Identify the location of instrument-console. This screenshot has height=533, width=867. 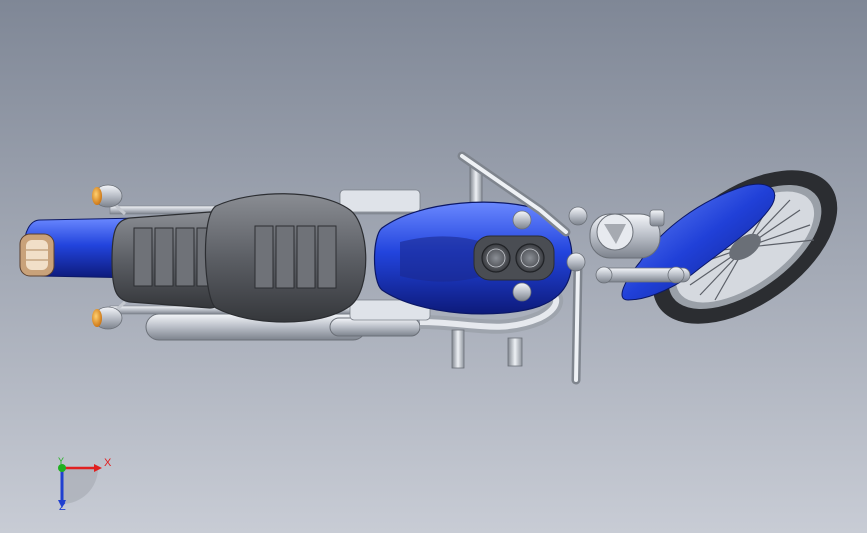
(514, 258).